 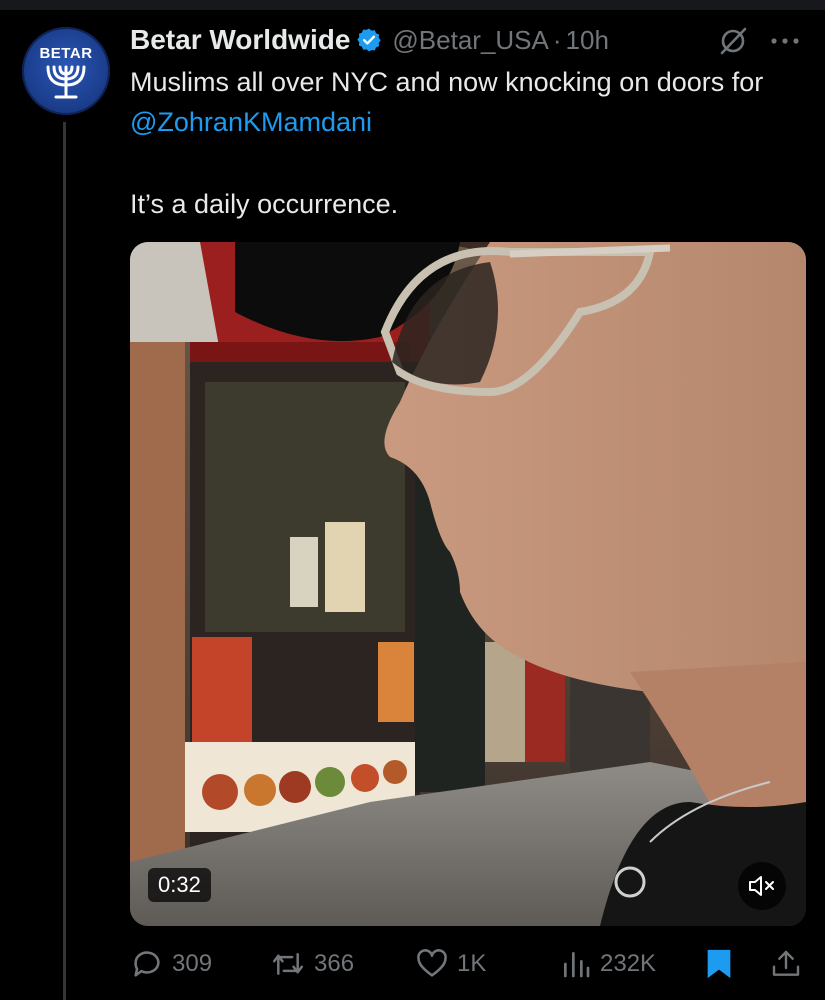 I want to click on thread-line, so click(x=64, y=561).